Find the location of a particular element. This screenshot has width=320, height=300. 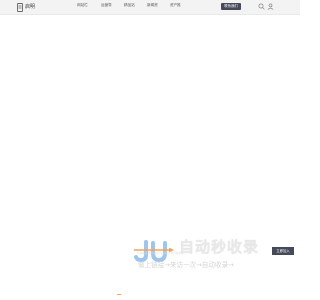

banner-title: 自动秒收录 is located at coordinates (219, 247).